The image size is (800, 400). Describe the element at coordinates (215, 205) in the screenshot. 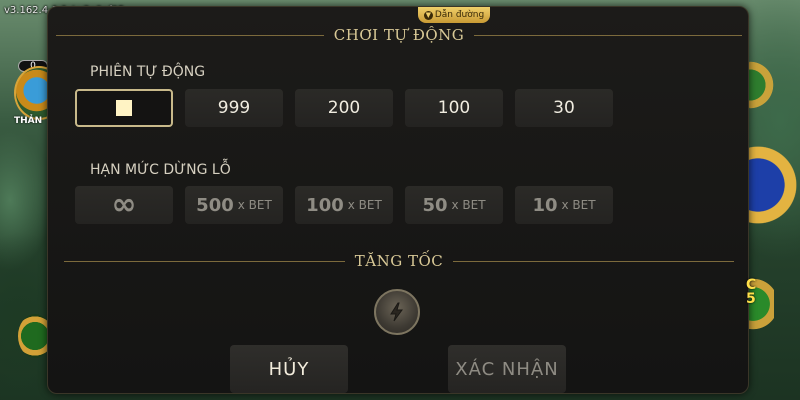

I see `stop-loss-value: 500` at that location.